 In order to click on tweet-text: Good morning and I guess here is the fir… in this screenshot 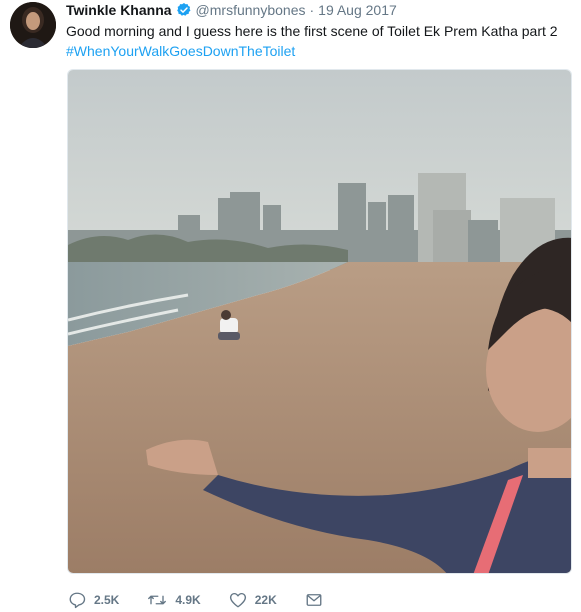, I will do `click(312, 31)`.